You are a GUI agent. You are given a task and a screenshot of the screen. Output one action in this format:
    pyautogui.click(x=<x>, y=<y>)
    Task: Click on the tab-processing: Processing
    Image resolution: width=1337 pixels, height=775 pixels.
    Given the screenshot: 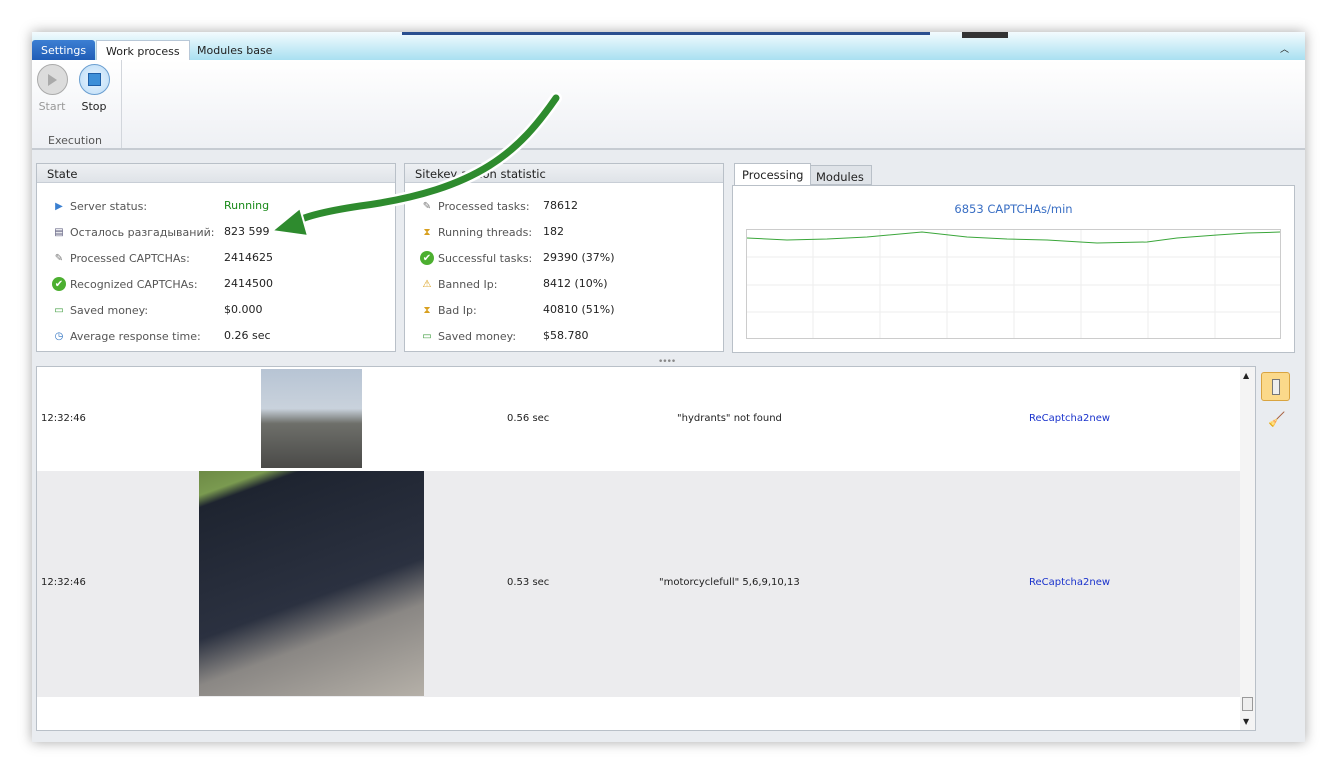 What is the action you would take?
    pyautogui.click(x=773, y=174)
    